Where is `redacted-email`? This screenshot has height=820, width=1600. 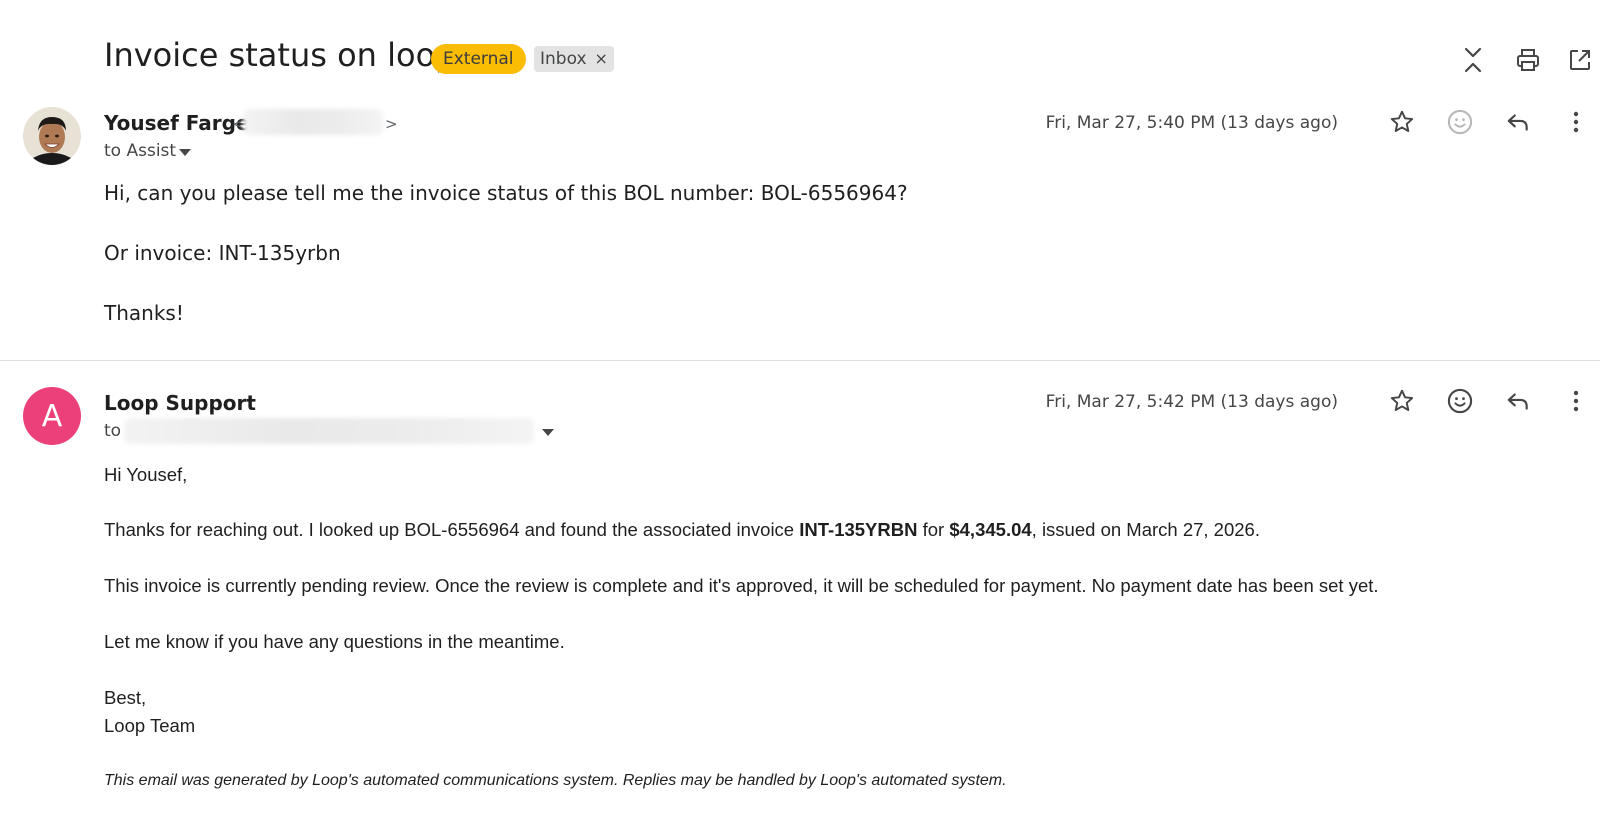
redacted-email is located at coordinates (313, 122).